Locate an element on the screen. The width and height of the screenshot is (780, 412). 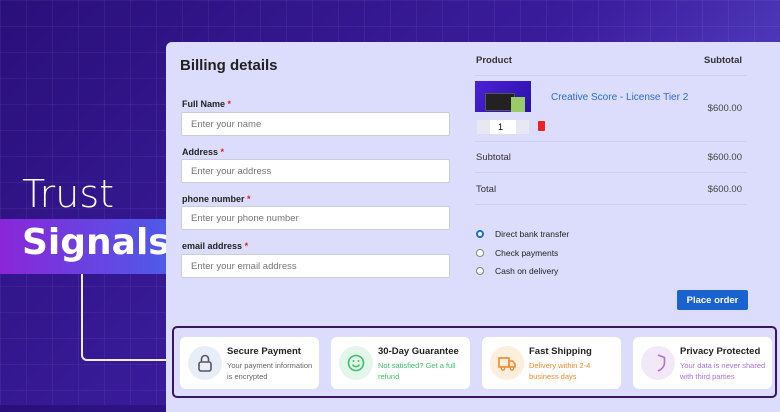
truck-icon is located at coordinates (507, 363).